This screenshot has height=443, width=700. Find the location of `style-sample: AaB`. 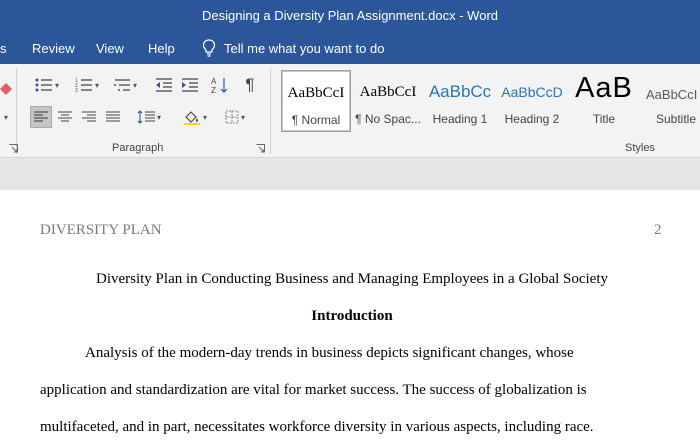

style-sample: AaB is located at coordinates (604, 88).